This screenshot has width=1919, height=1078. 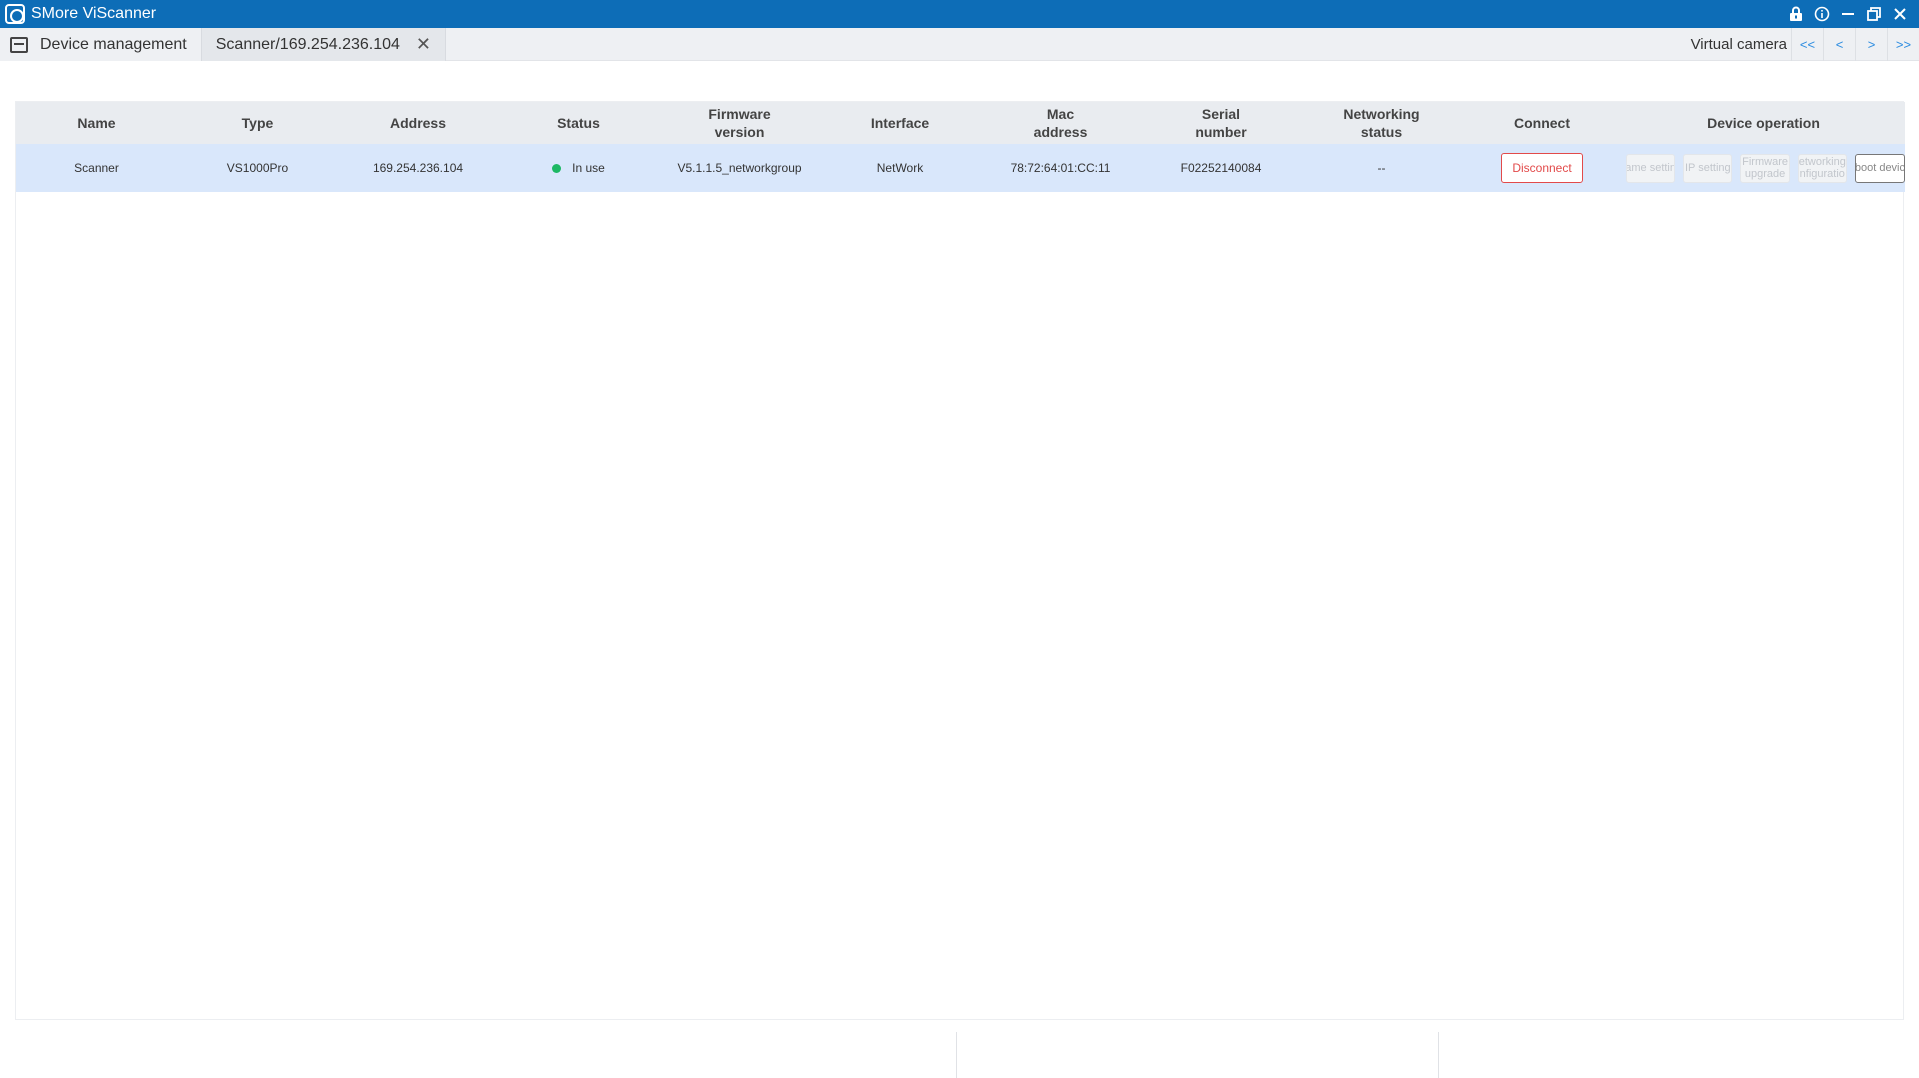 I want to click on tab-device-management: Device management, so click(x=100, y=44).